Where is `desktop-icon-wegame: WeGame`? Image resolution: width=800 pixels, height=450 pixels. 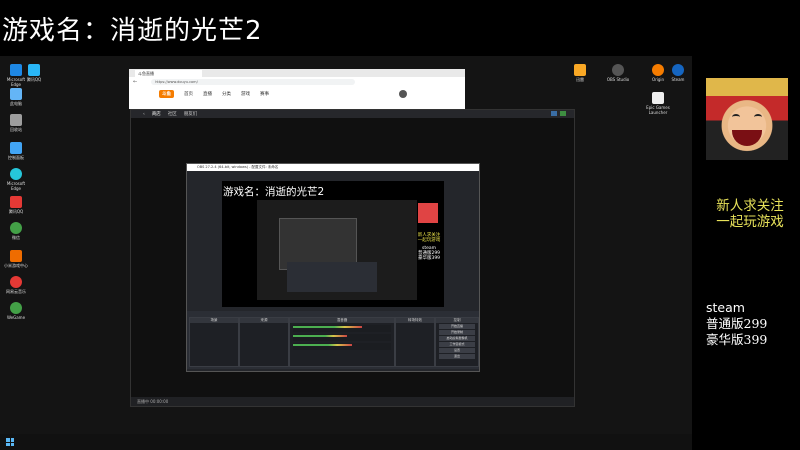
desktop-icon-wegame: WeGame is located at coordinates (16, 311).